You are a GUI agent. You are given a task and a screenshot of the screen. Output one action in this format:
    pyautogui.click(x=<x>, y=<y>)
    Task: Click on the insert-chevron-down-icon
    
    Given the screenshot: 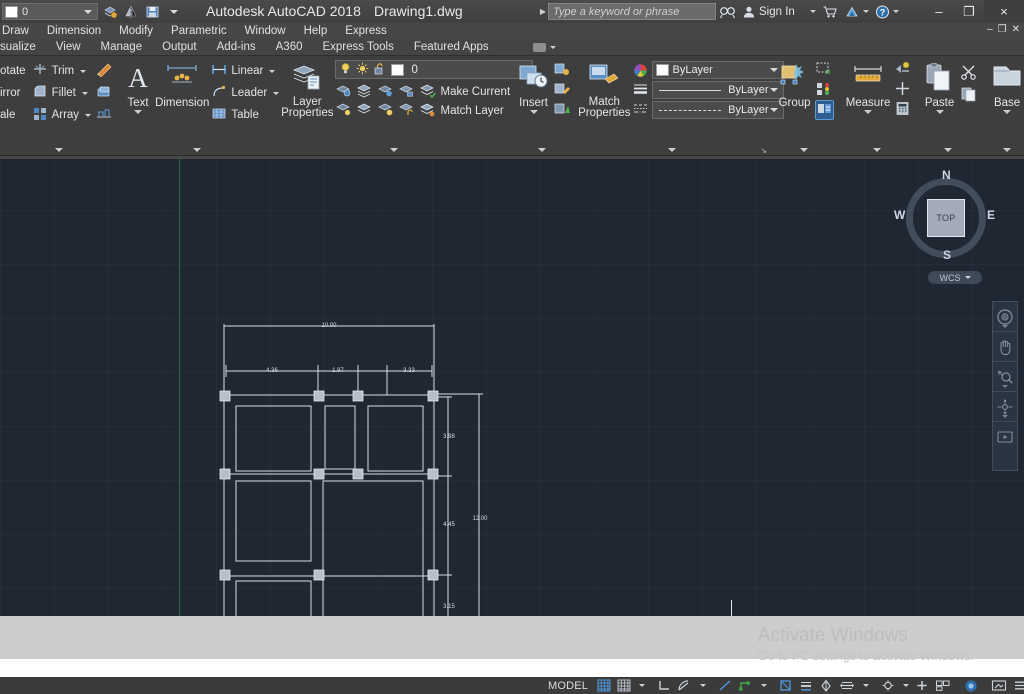 What is the action you would take?
    pyautogui.click(x=533, y=112)
    